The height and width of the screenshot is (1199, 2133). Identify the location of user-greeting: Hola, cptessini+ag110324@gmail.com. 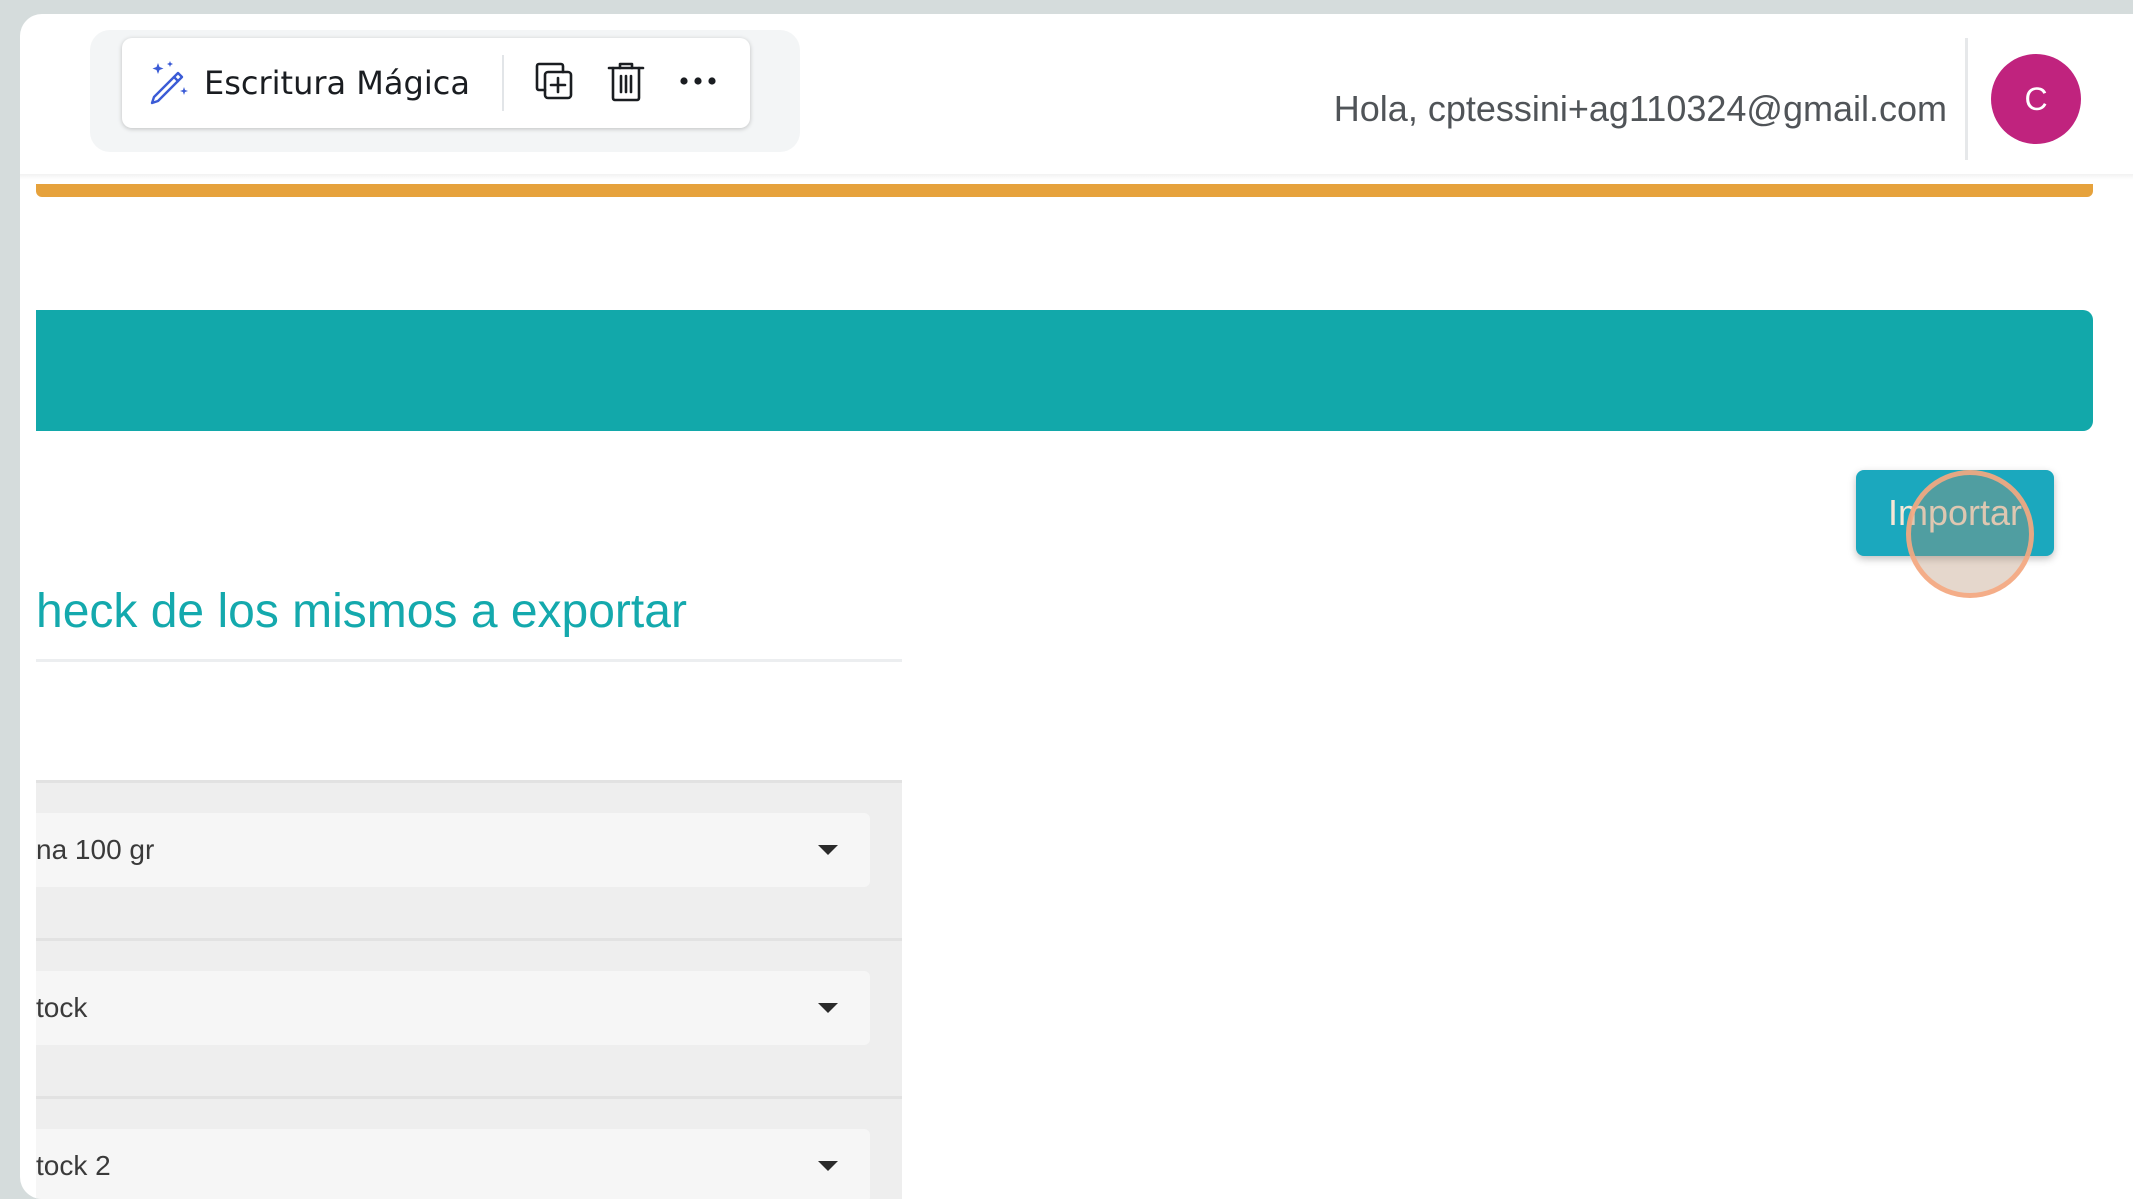
(1640, 108).